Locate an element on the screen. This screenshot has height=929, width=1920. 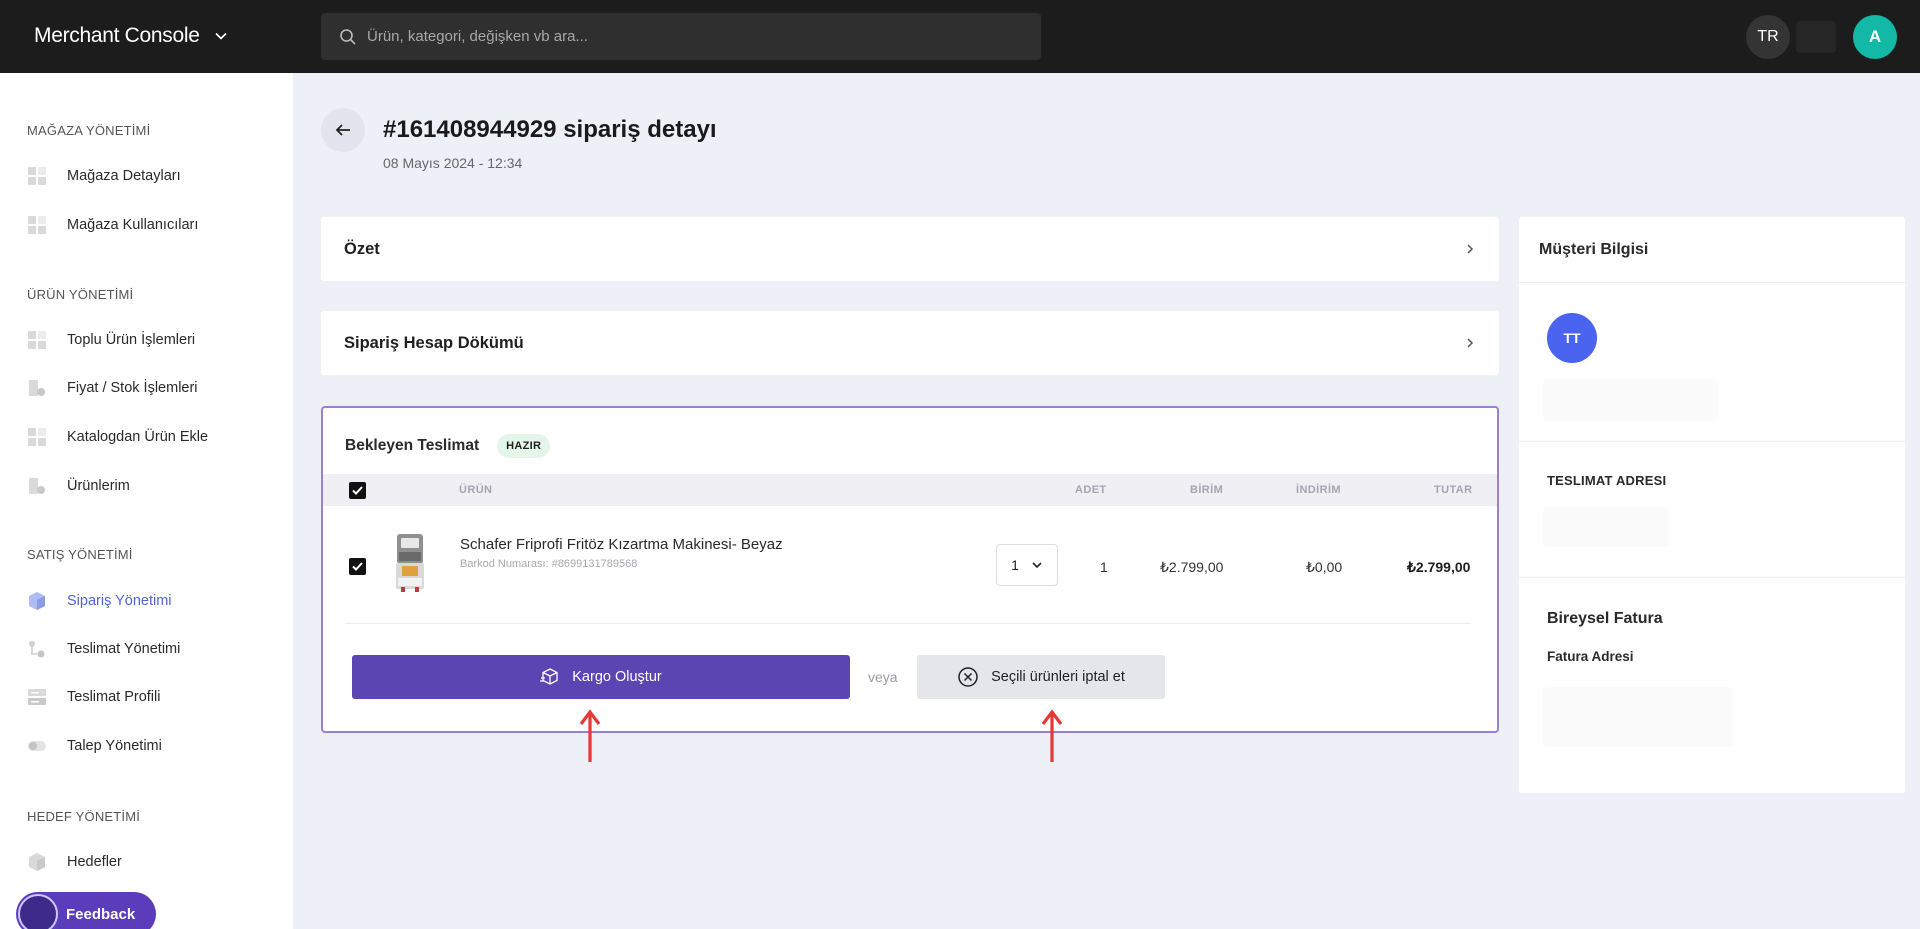
qty-value: 1 is located at coordinates (1104, 567).